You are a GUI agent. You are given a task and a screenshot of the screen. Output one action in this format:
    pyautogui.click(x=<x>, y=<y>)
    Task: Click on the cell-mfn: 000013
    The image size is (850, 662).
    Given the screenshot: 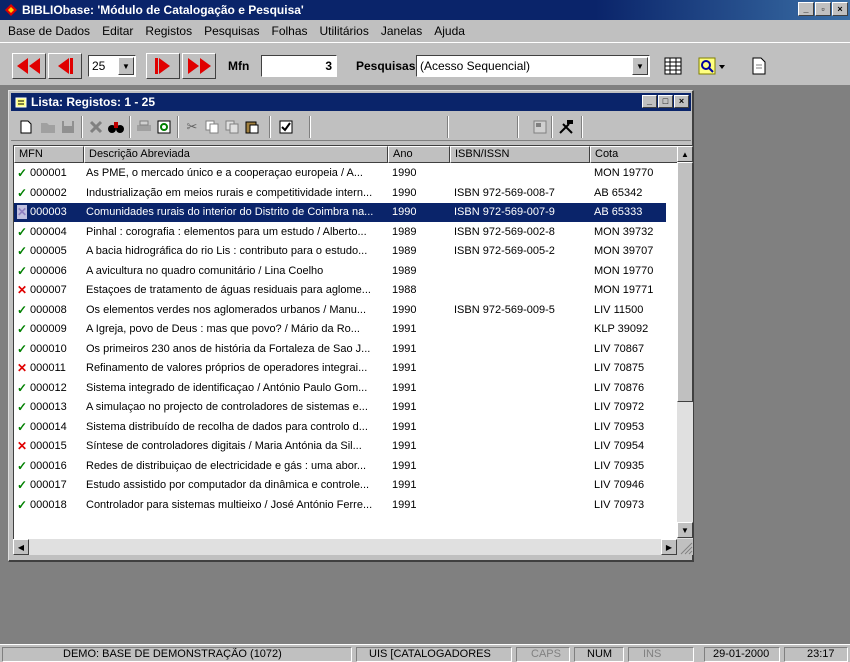 What is the action you would take?
    pyautogui.click(x=48, y=407)
    